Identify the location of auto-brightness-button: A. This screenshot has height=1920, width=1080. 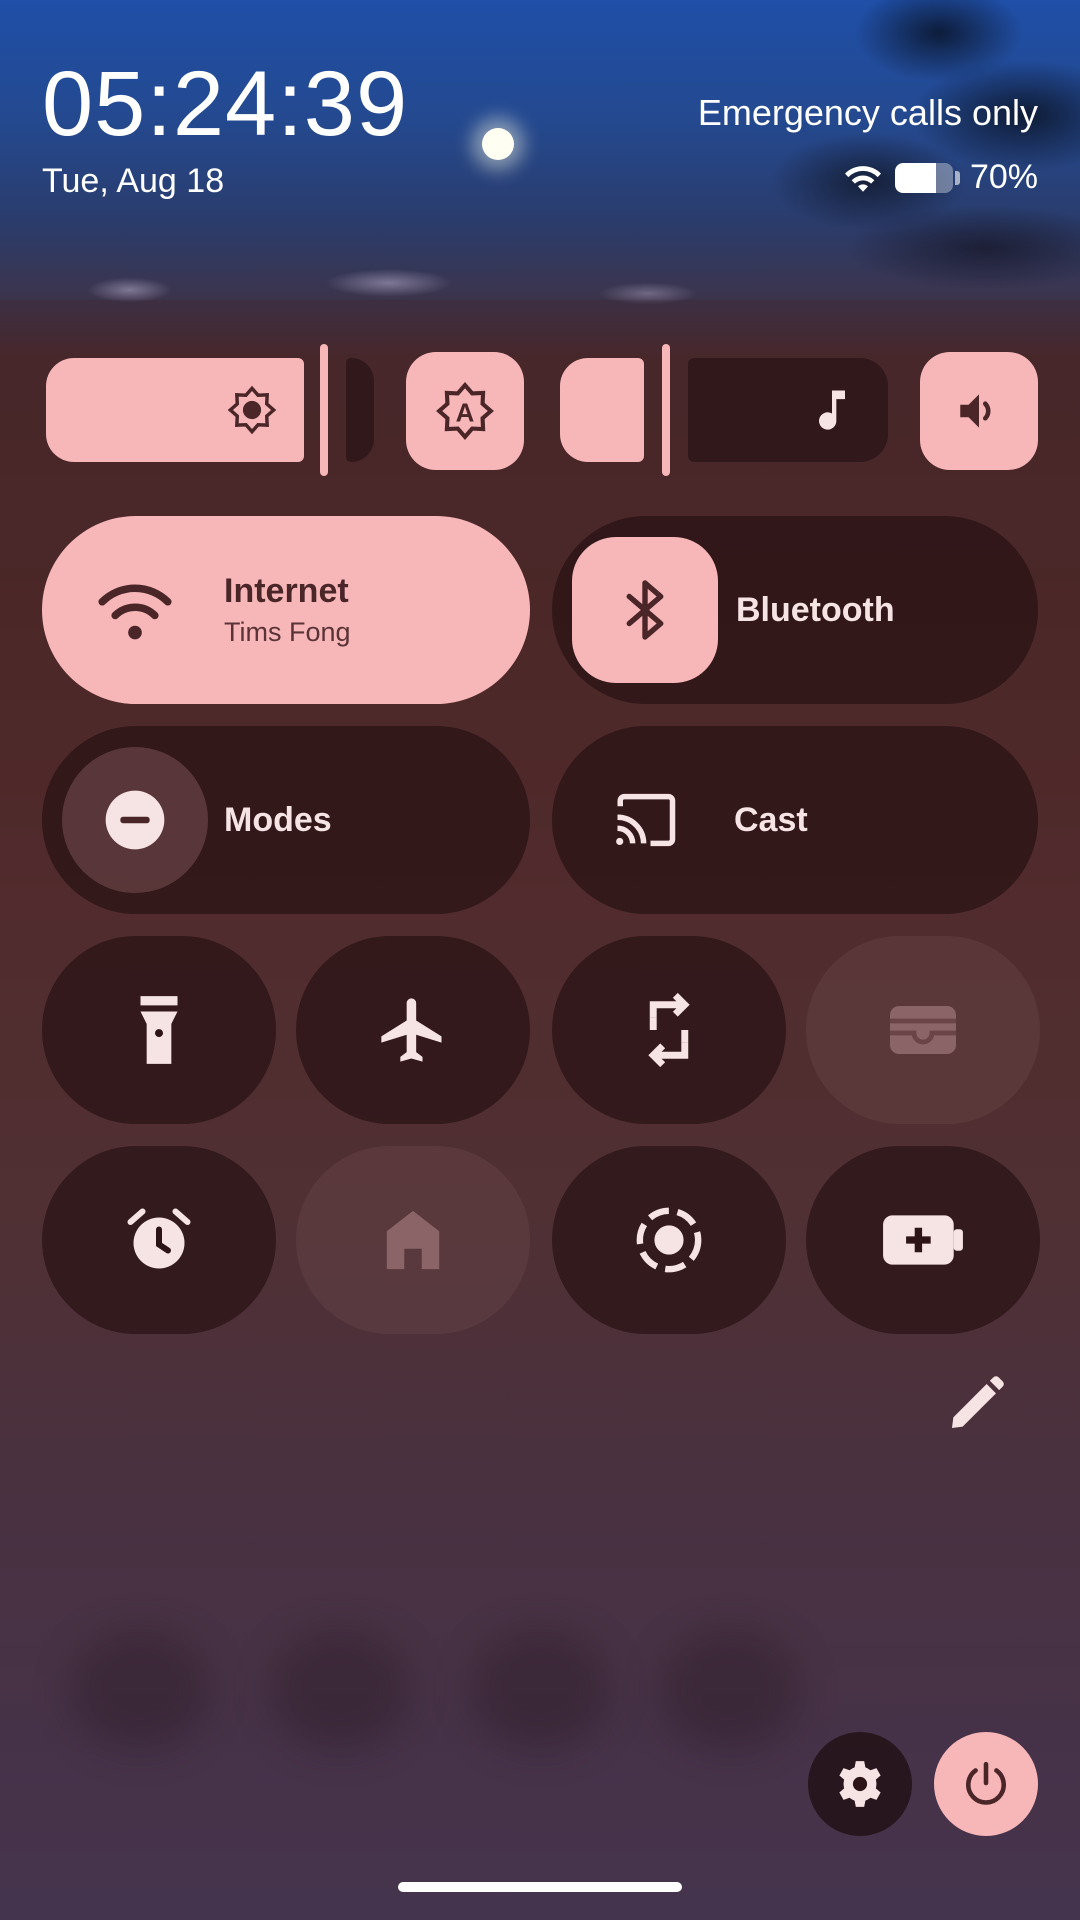
(465, 411).